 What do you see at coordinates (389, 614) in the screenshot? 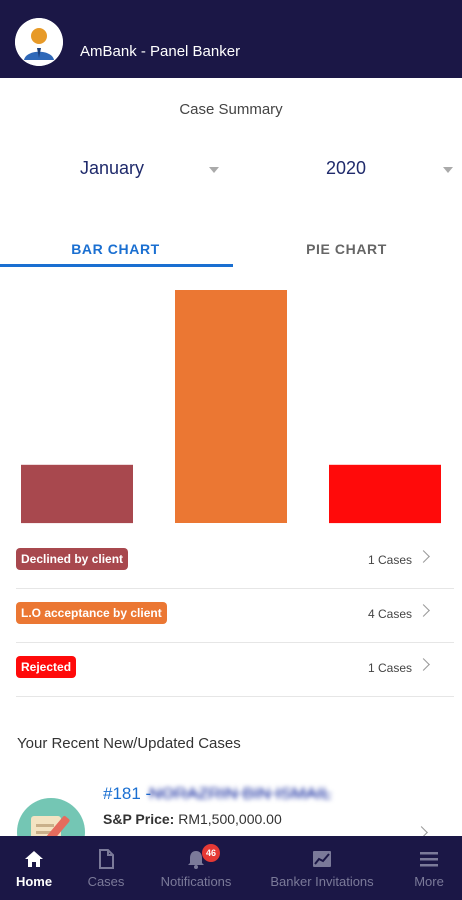
I see `case-count: 4 Cases` at bounding box center [389, 614].